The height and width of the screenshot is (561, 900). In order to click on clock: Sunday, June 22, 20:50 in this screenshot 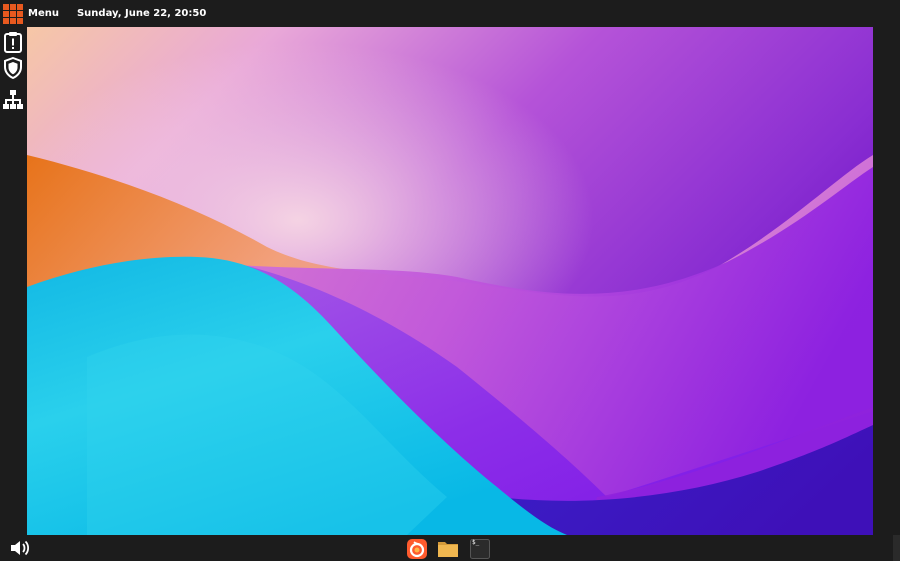, I will do `click(141, 13)`.